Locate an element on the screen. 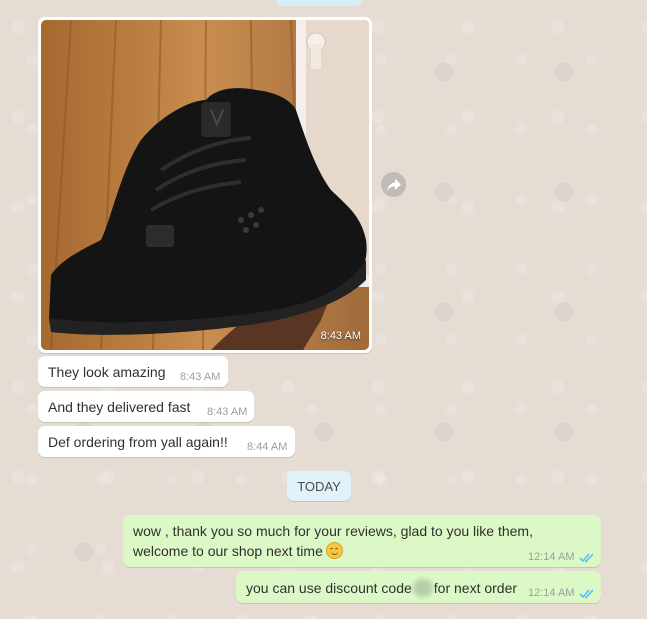  message-timestamp: 8:44 AM is located at coordinates (267, 447).